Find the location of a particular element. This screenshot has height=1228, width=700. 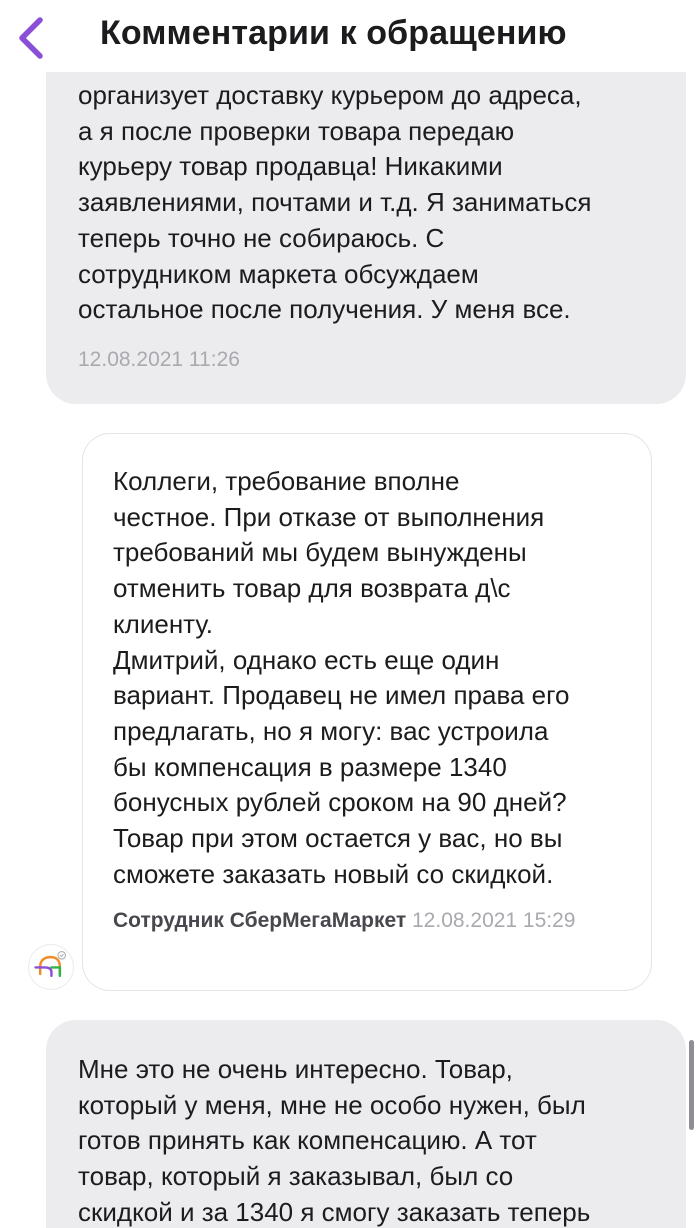

support-avatar is located at coordinates (51, 967).